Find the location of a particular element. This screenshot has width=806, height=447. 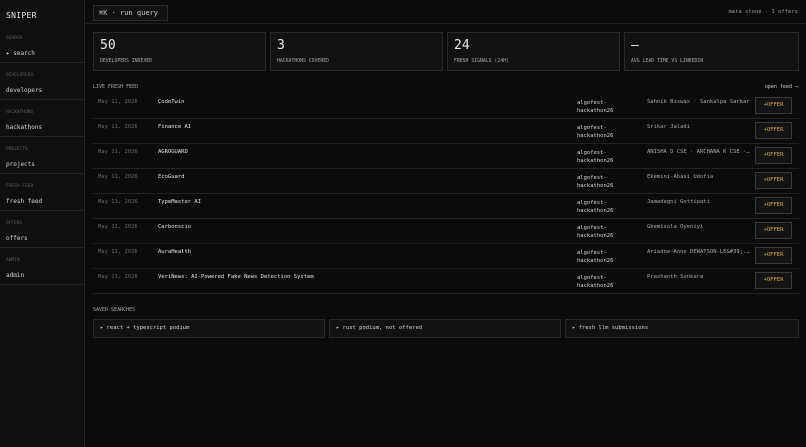

stat-label: FRESH SIGNALS (24H) is located at coordinates (481, 61).